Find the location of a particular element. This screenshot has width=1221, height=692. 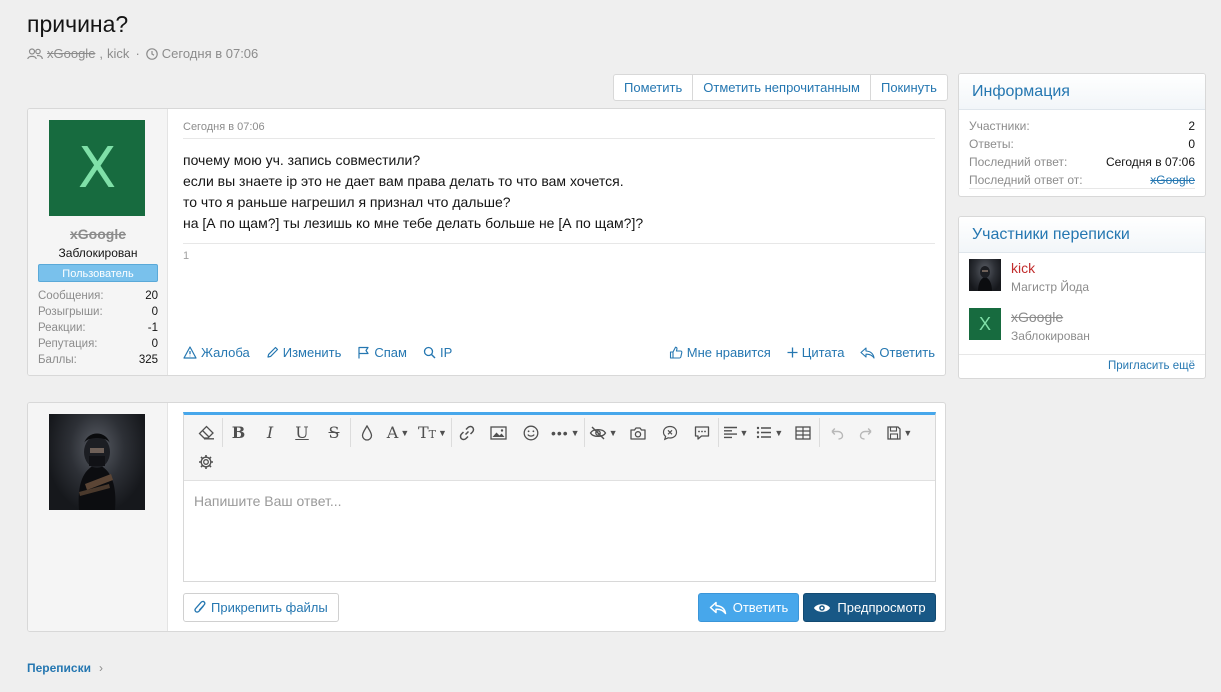

last-reply-author-link: xGoogle is located at coordinates (1172, 179).